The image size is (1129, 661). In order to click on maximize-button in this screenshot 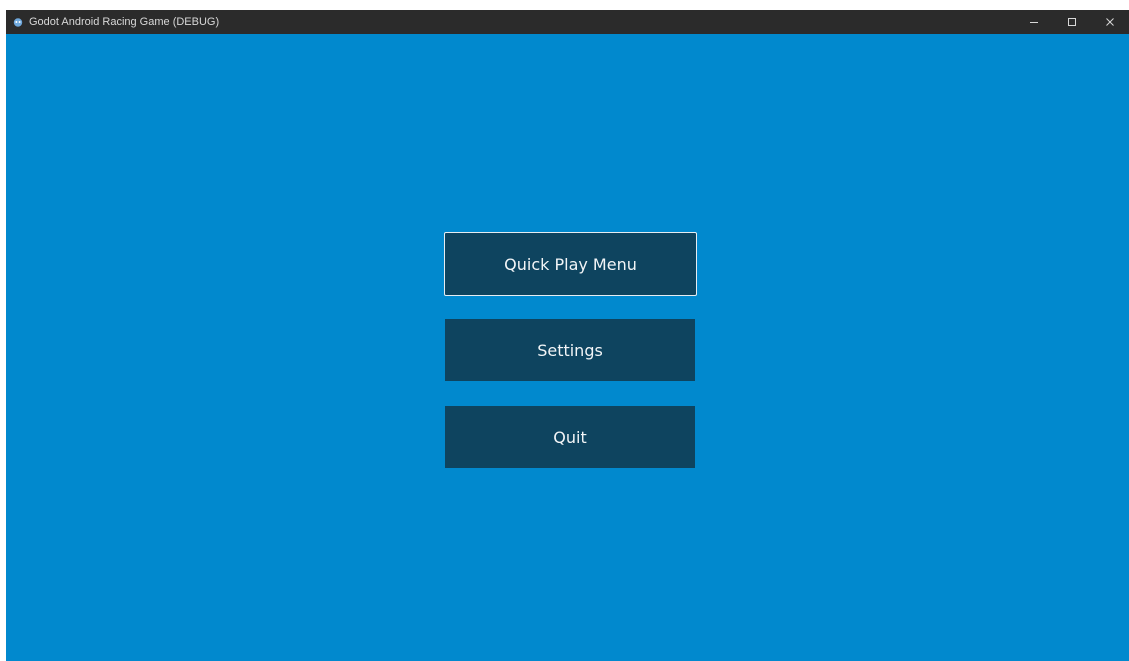, I will do `click(1072, 22)`.